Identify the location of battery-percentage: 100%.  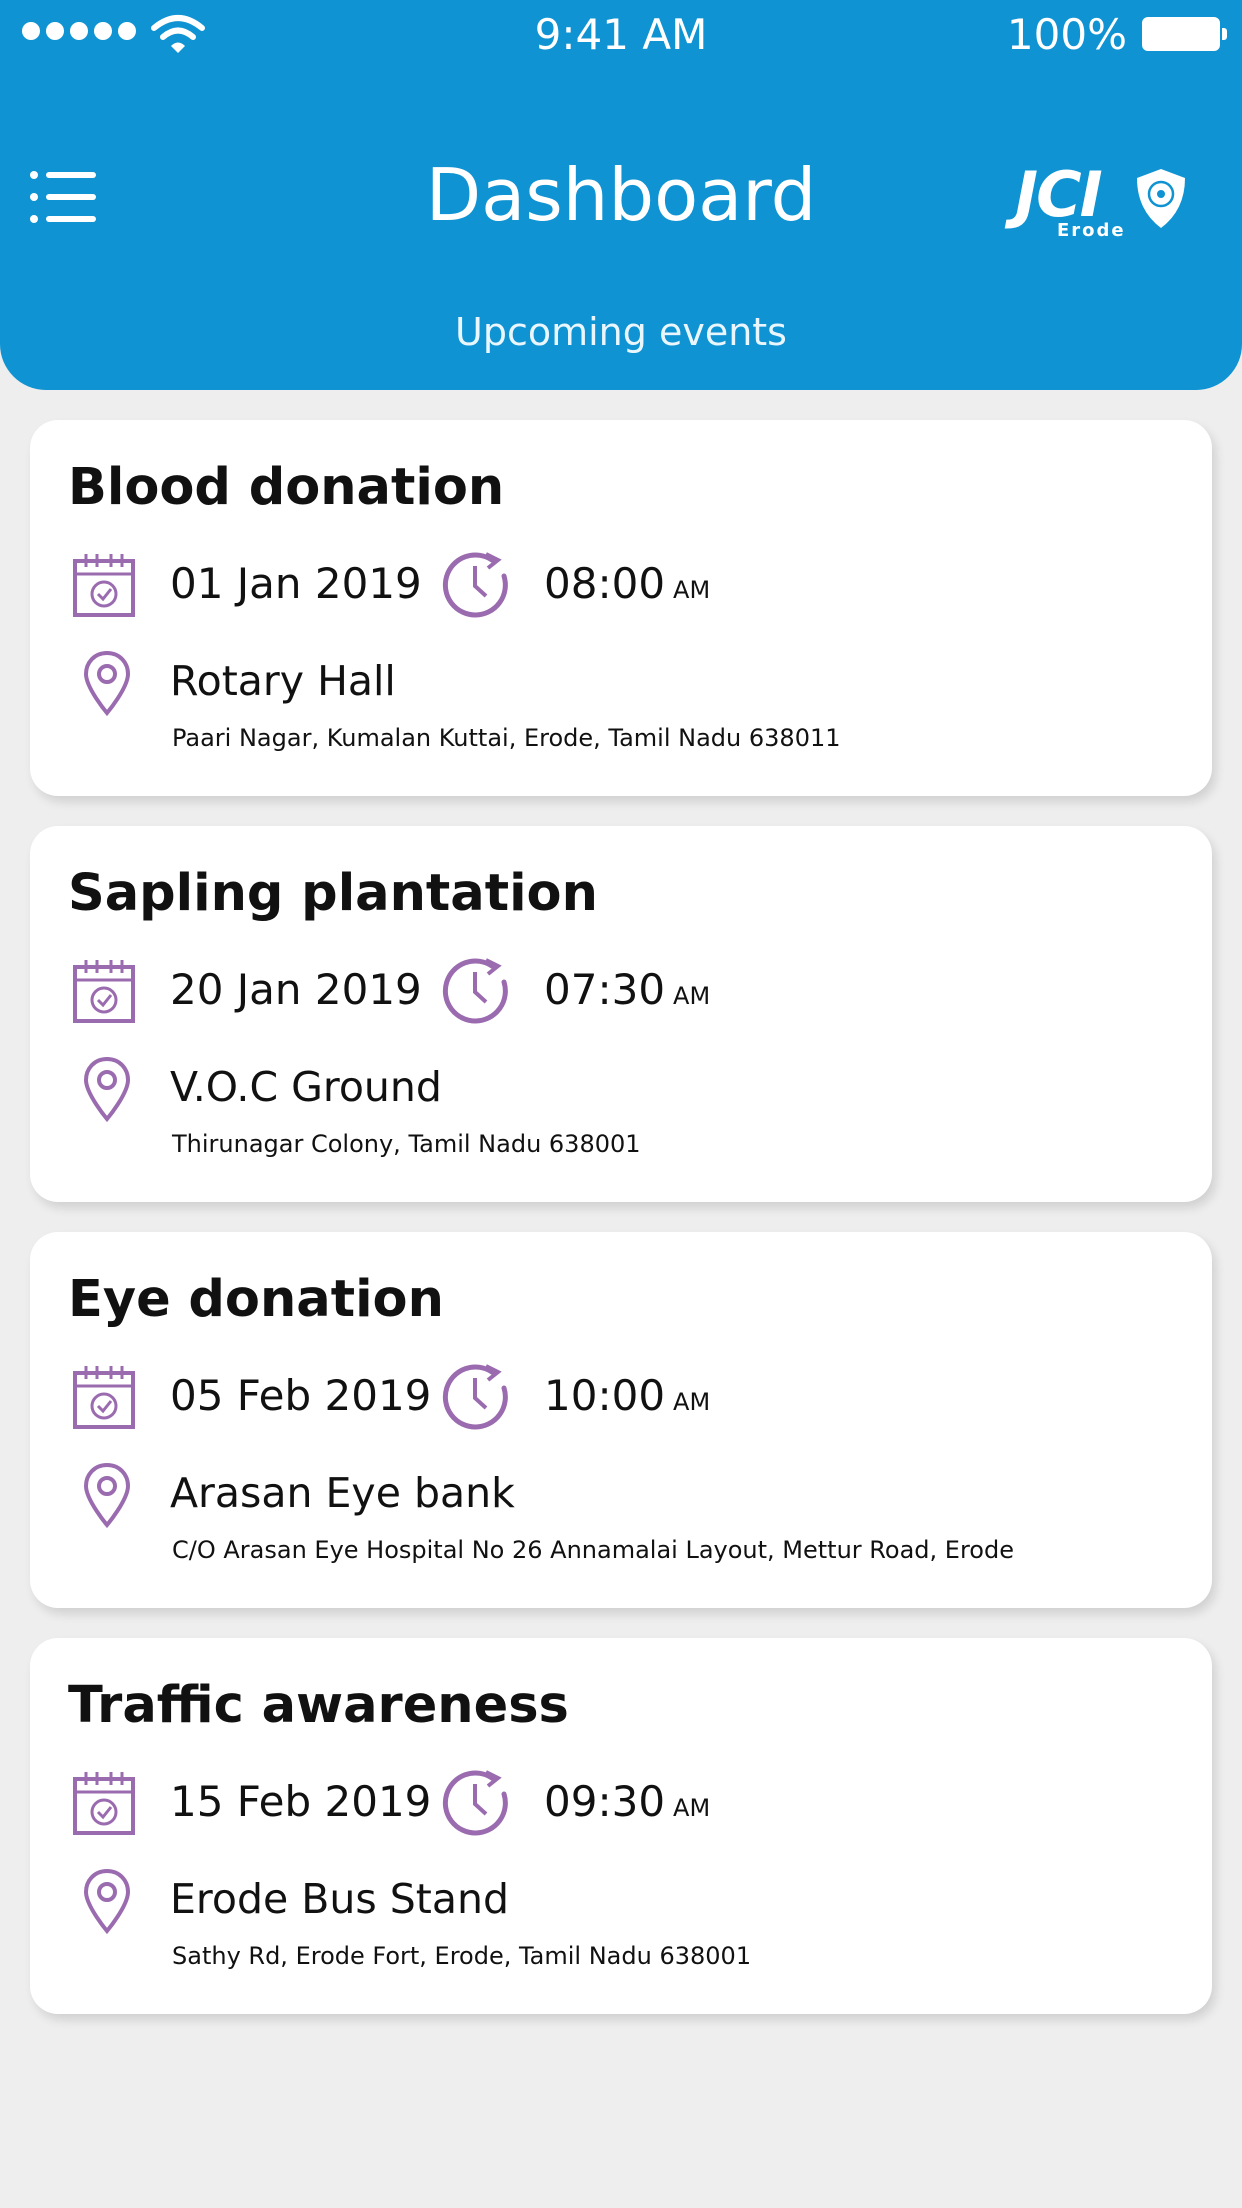
(1066, 34).